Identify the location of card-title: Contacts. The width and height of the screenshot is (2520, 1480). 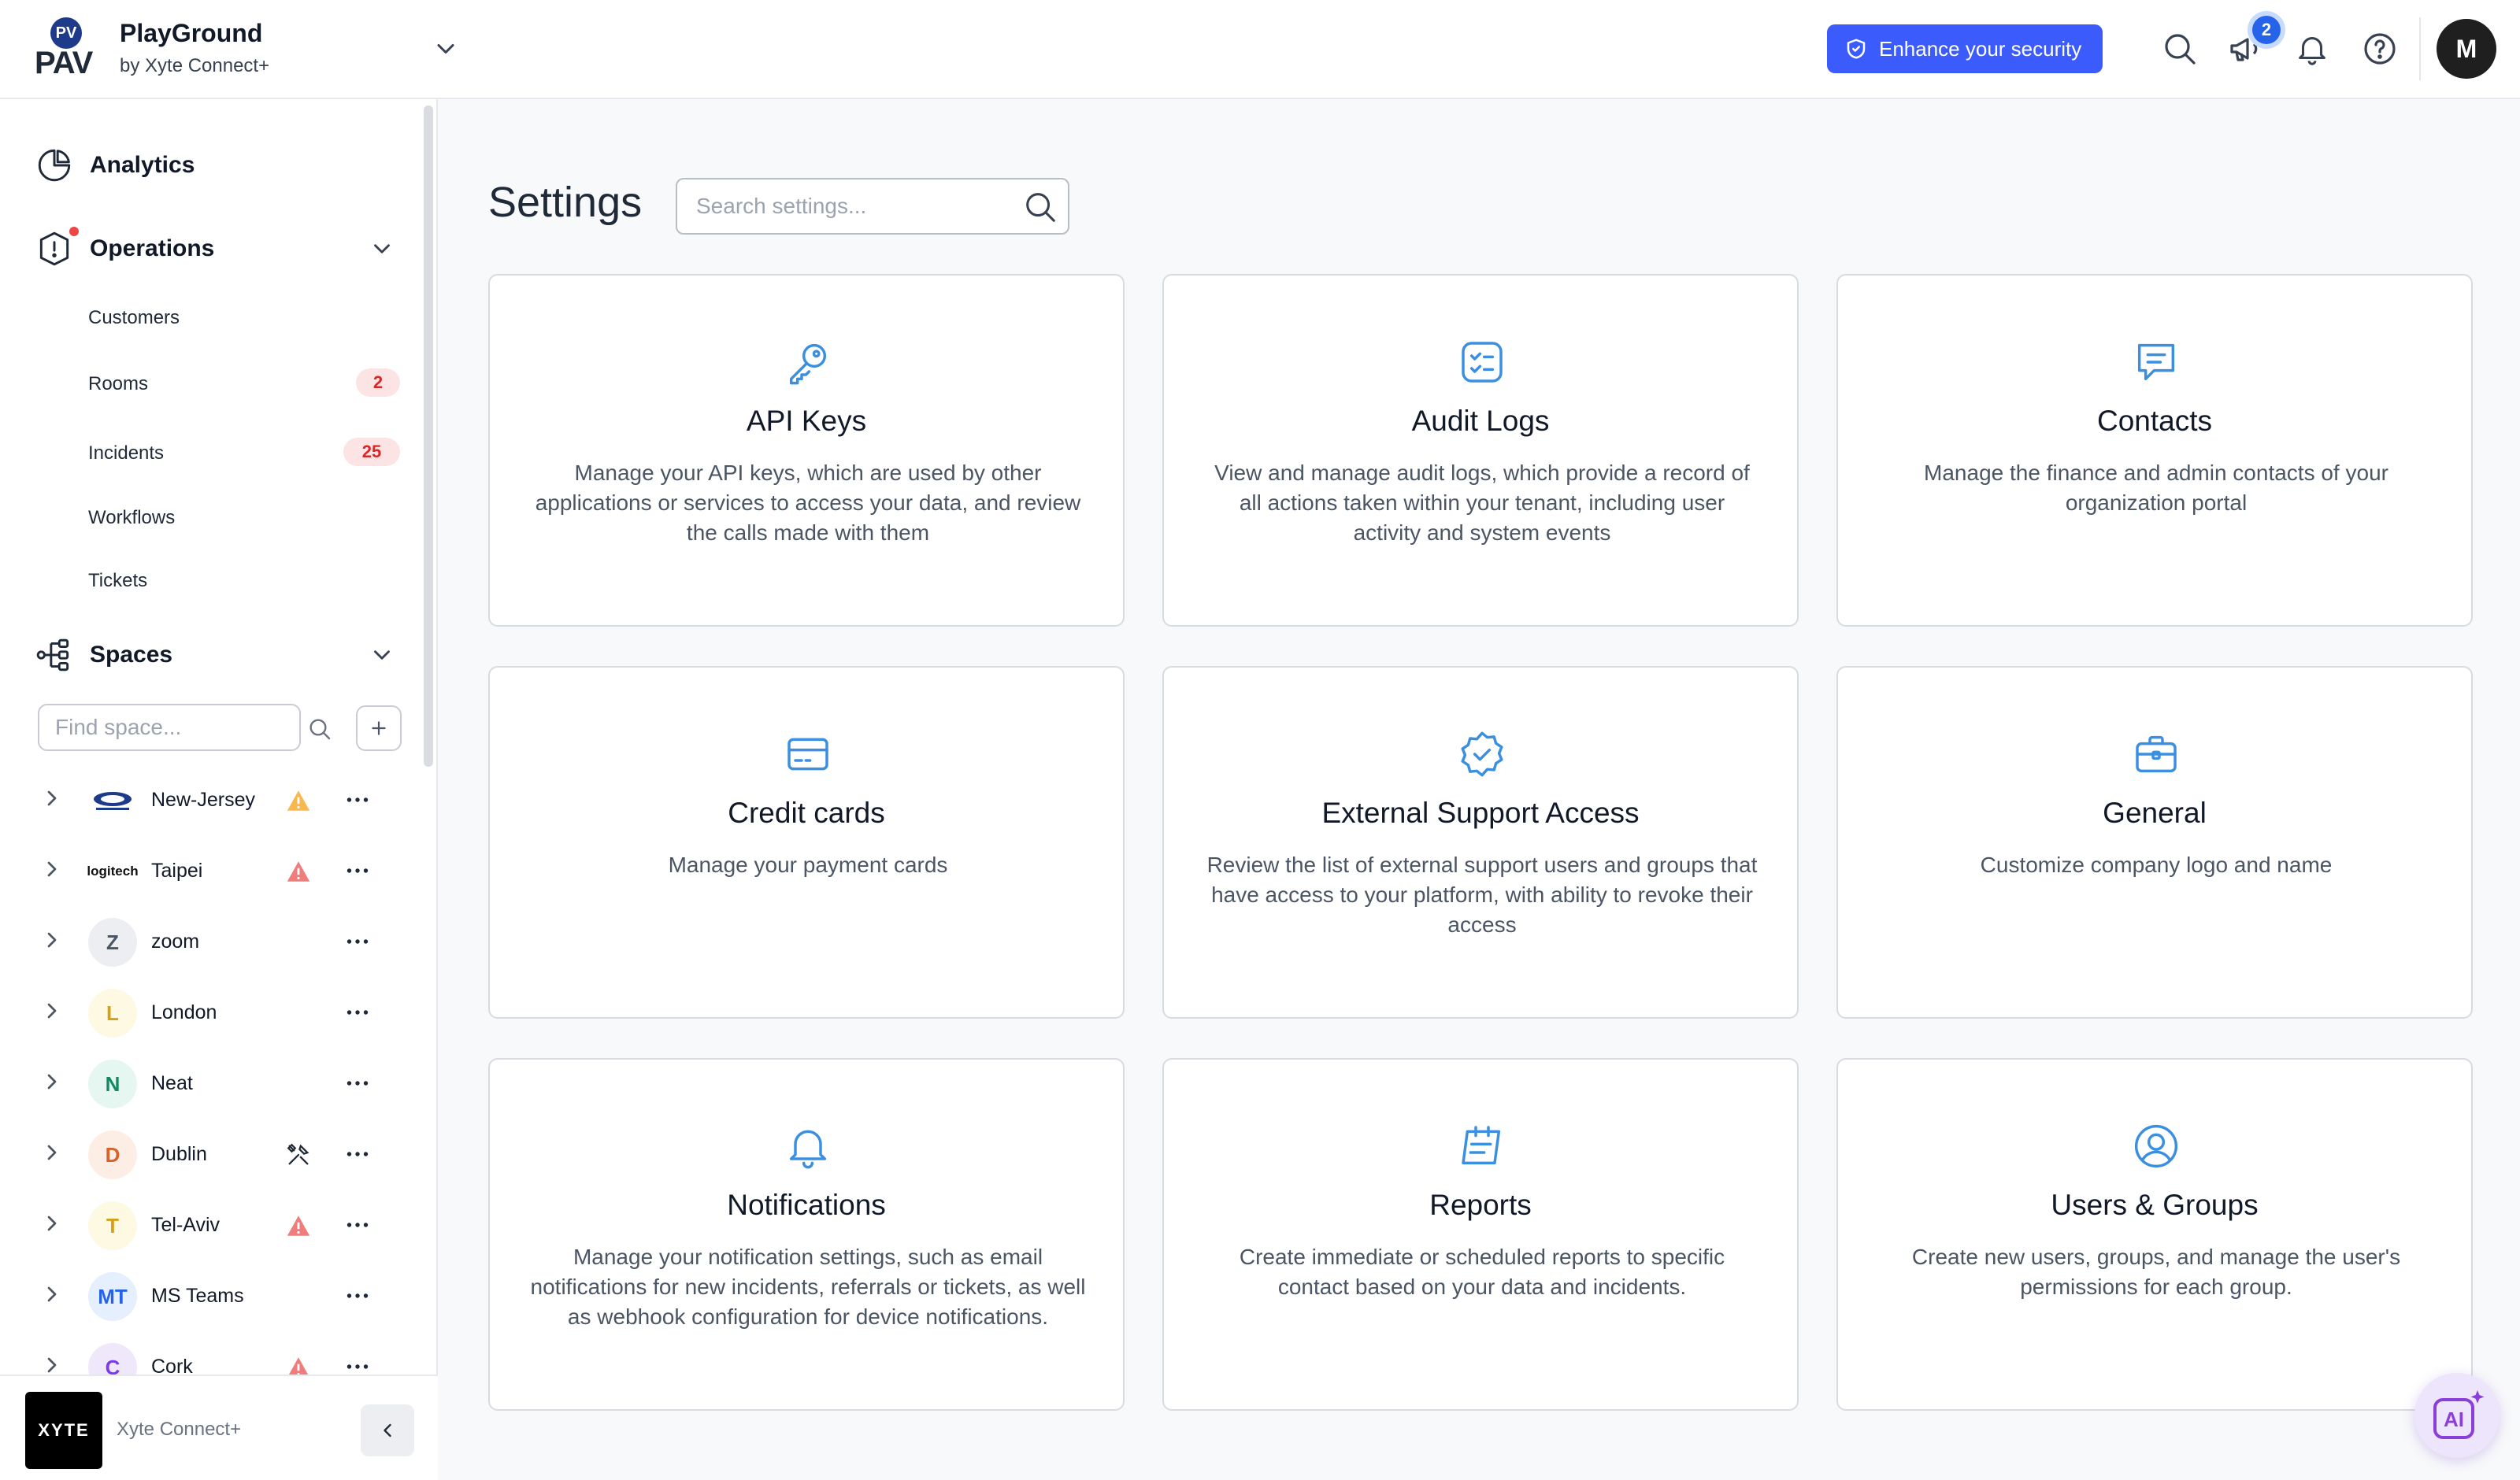
(2154, 421).